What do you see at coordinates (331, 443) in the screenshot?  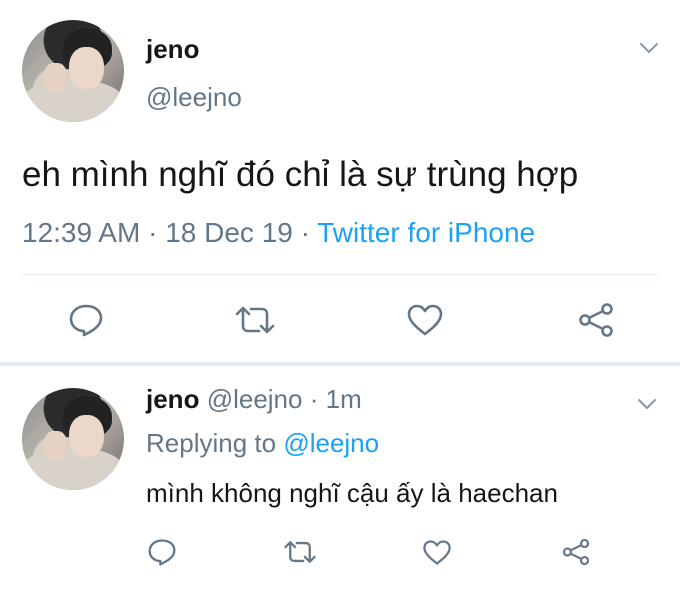 I see `replying-to-link: @leejno` at bounding box center [331, 443].